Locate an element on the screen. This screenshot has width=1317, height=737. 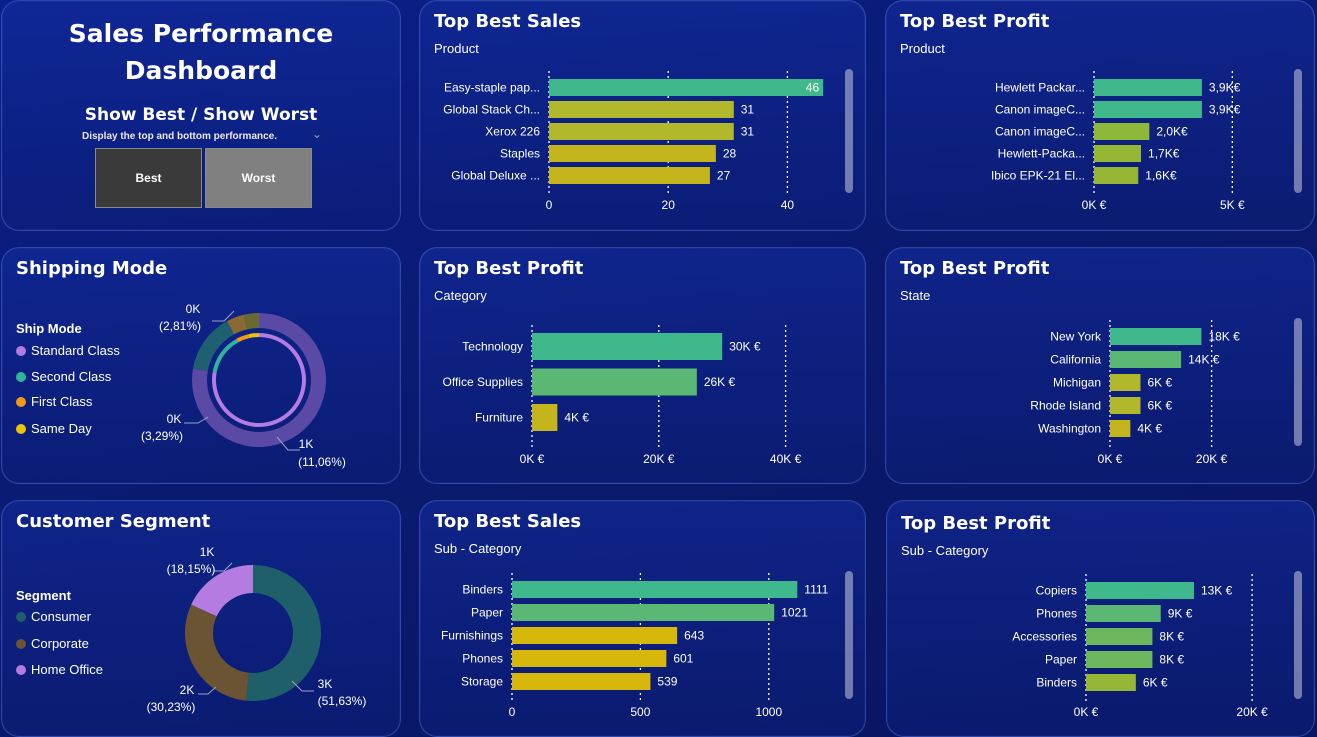
worst-button: Worst is located at coordinates (258, 178).